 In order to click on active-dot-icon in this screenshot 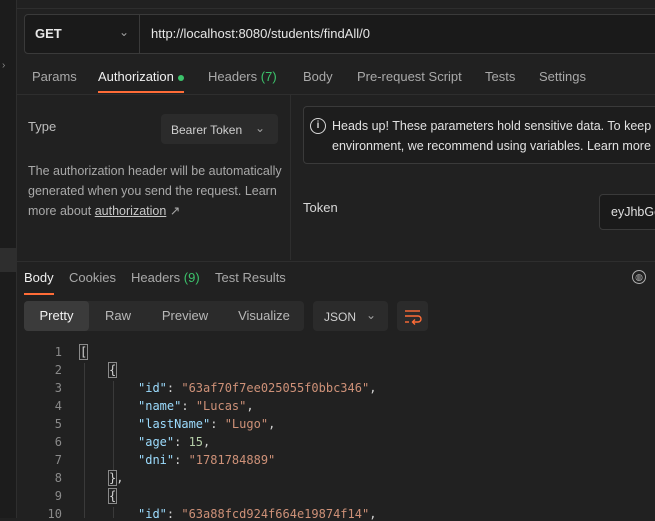, I will do `click(180, 77)`.